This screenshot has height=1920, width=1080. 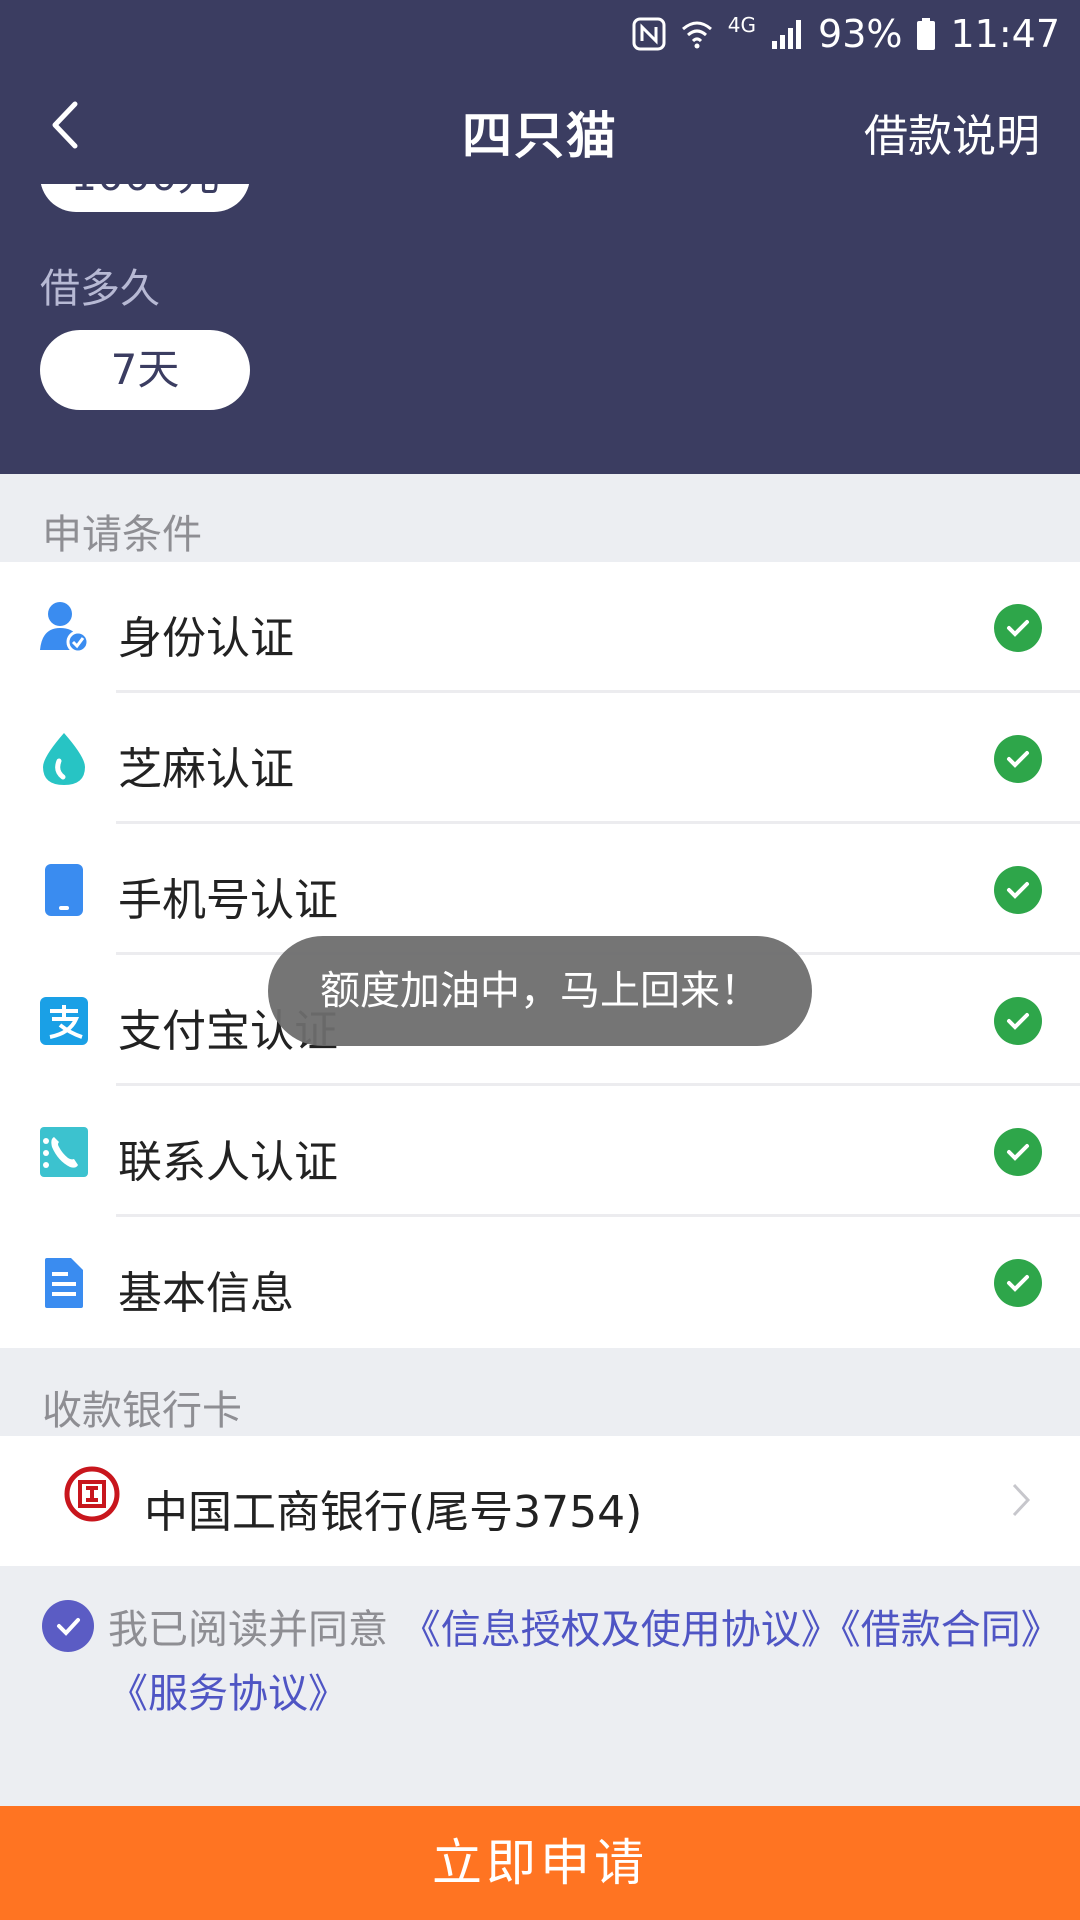 What do you see at coordinates (64, 1283) in the screenshot?
I see `document-icon` at bounding box center [64, 1283].